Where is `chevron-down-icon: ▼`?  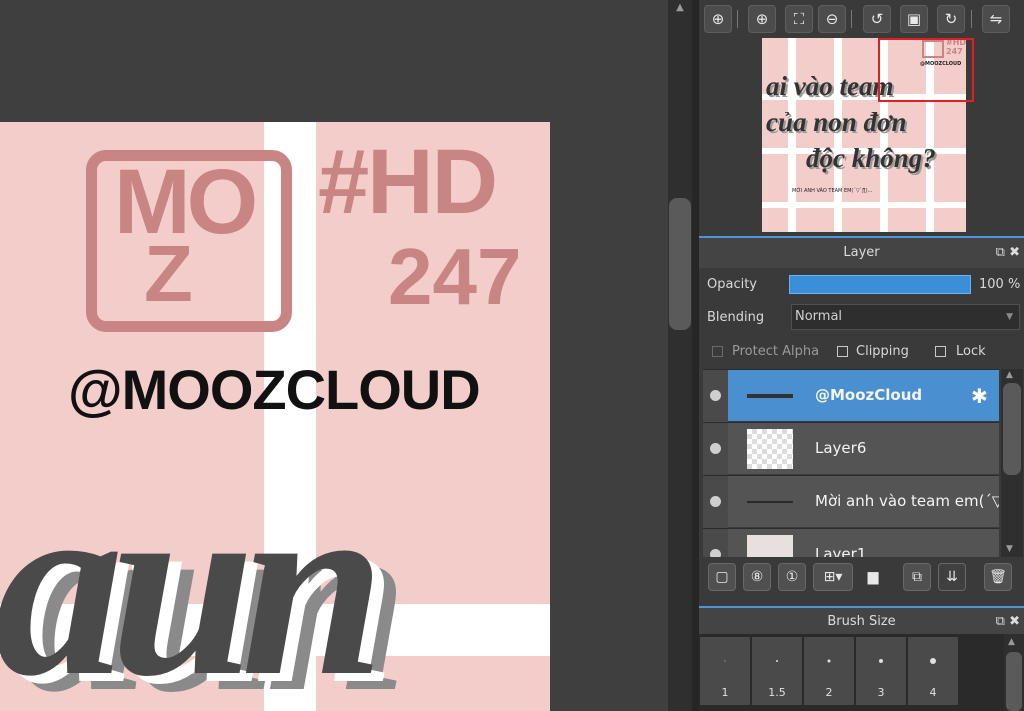 chevron-down-icon: ▼ is located at coordinates (1009, 317).